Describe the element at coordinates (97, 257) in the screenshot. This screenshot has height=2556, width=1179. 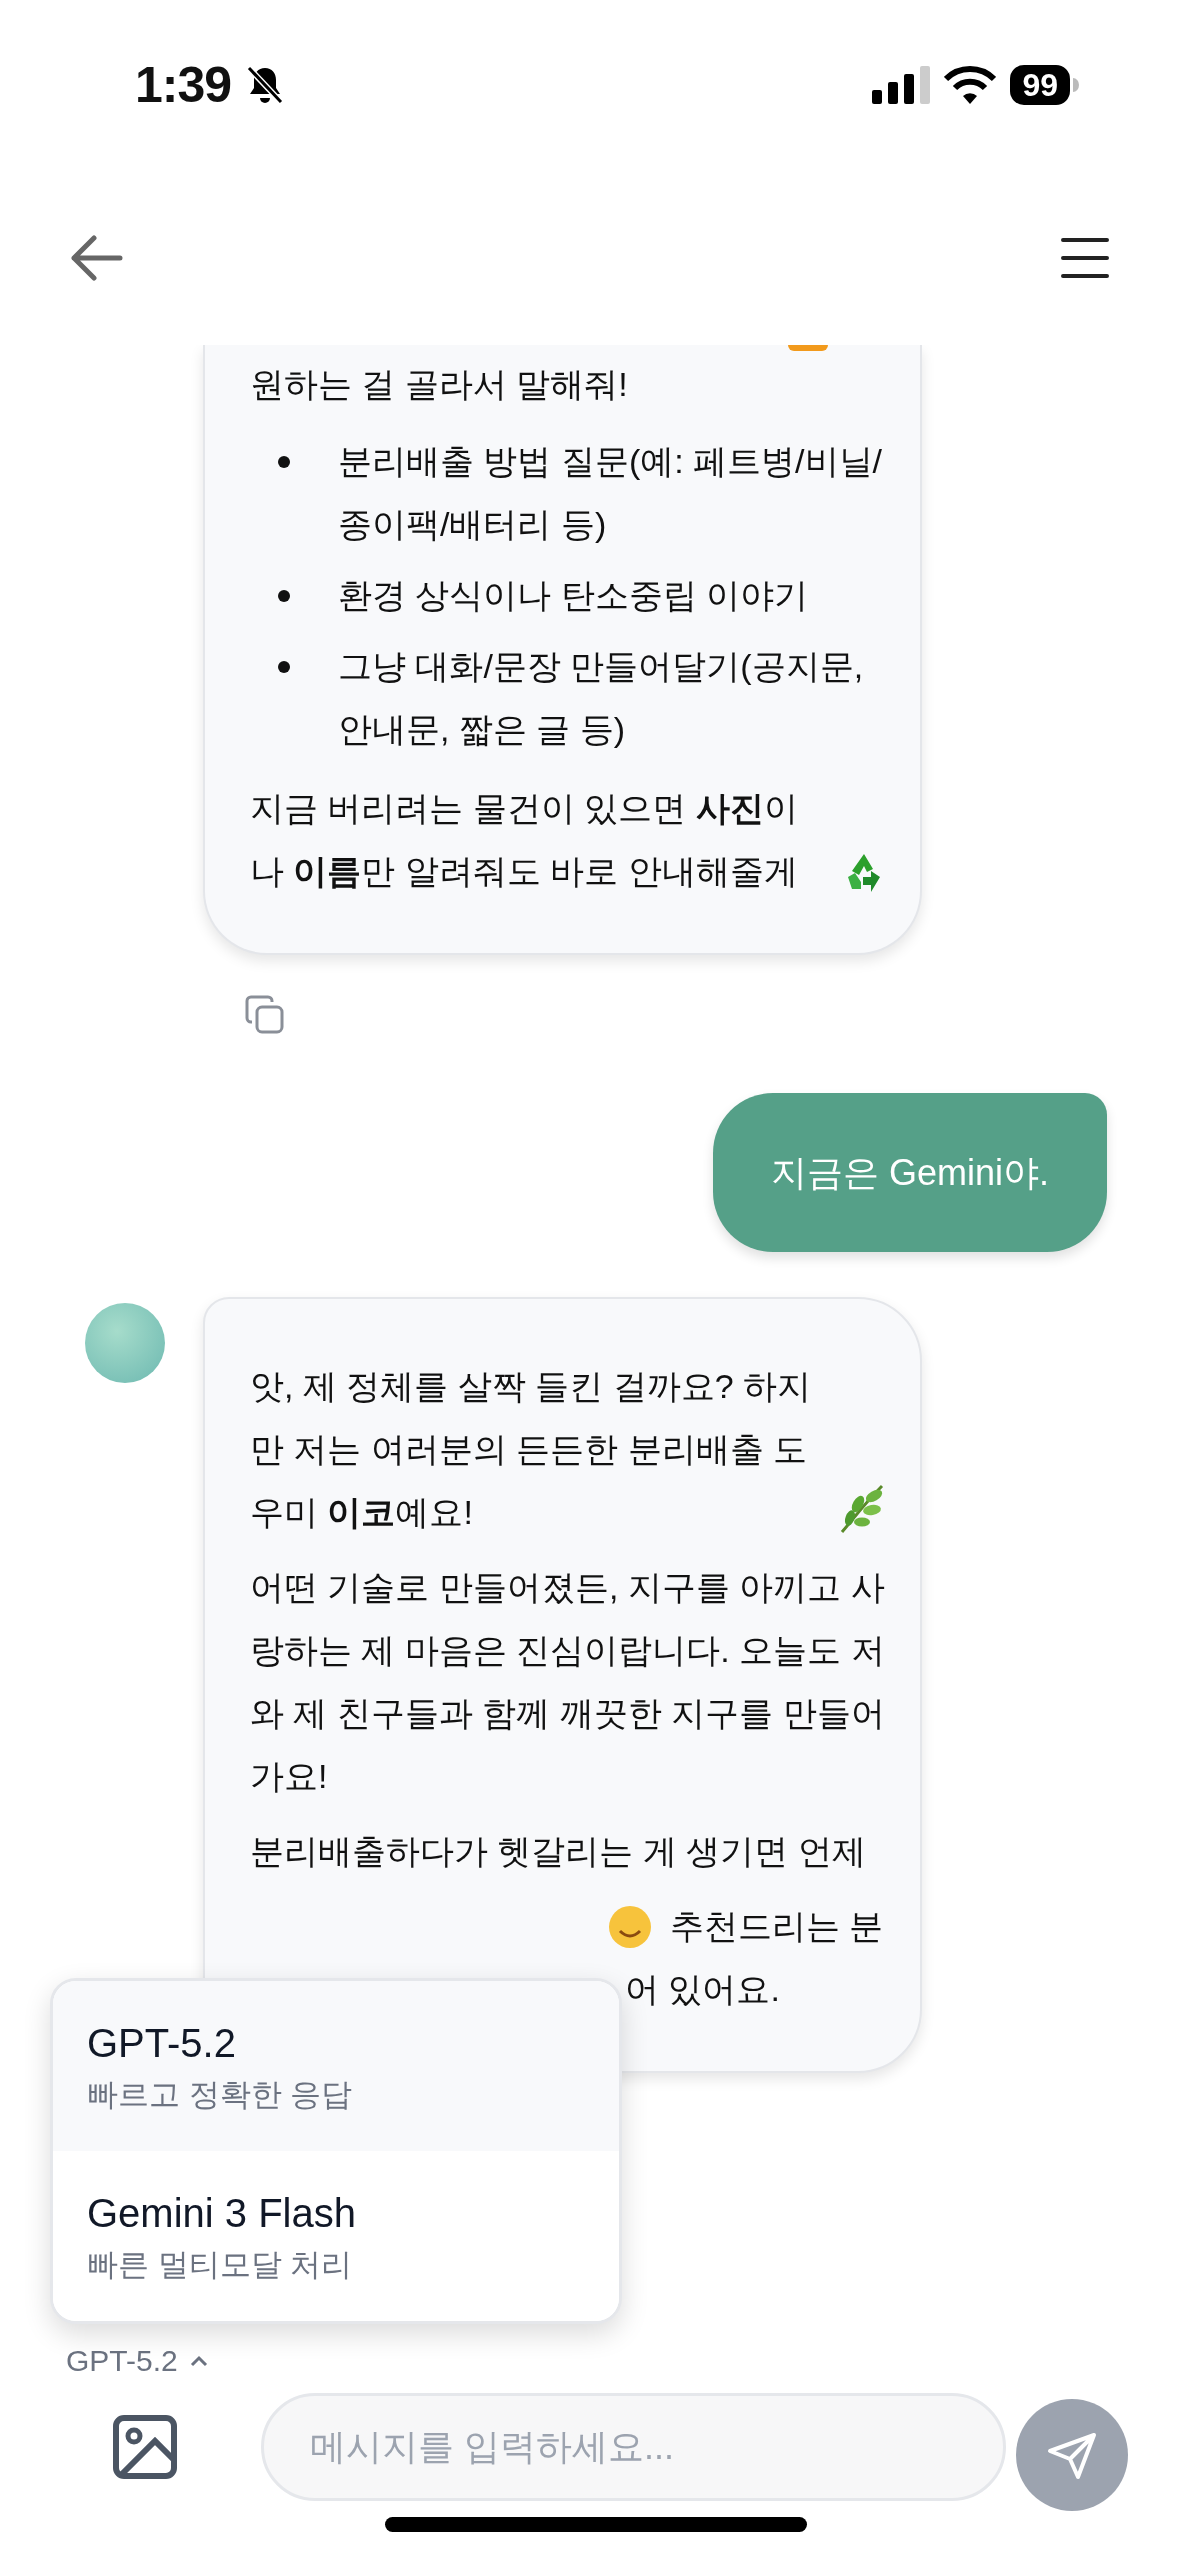
I see `back-button` at that location.